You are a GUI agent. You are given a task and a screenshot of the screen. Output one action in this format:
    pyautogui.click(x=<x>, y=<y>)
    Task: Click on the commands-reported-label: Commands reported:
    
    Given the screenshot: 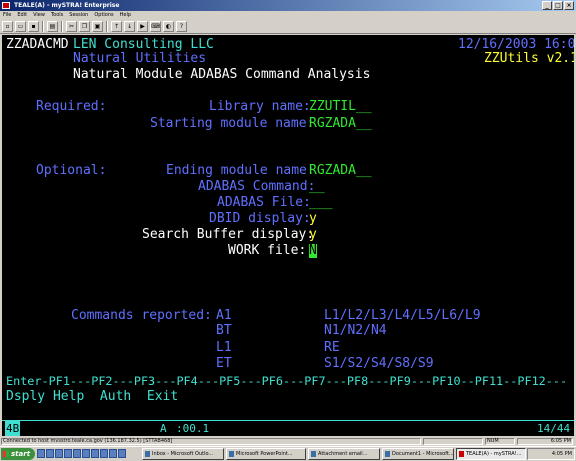 What is the action you would take?
    pyautogui.click(x=141, y=315)
    